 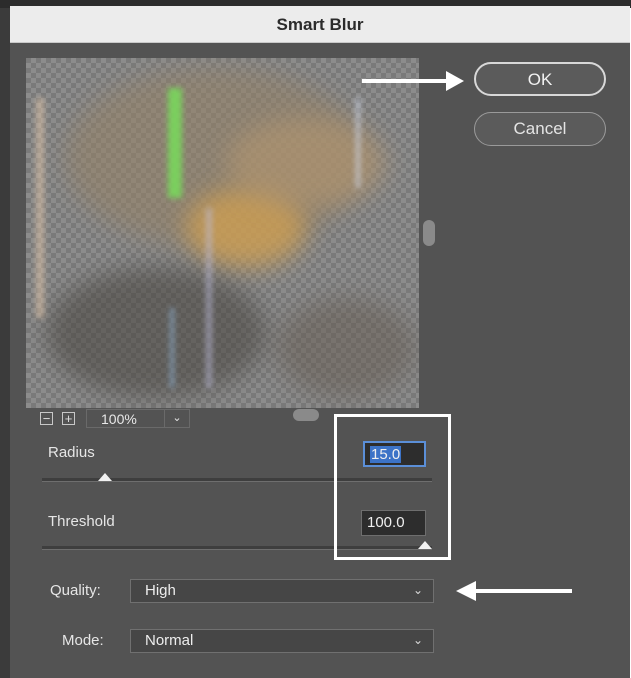 I want to click on radius-label: Radius, so click(x=71, y=452).